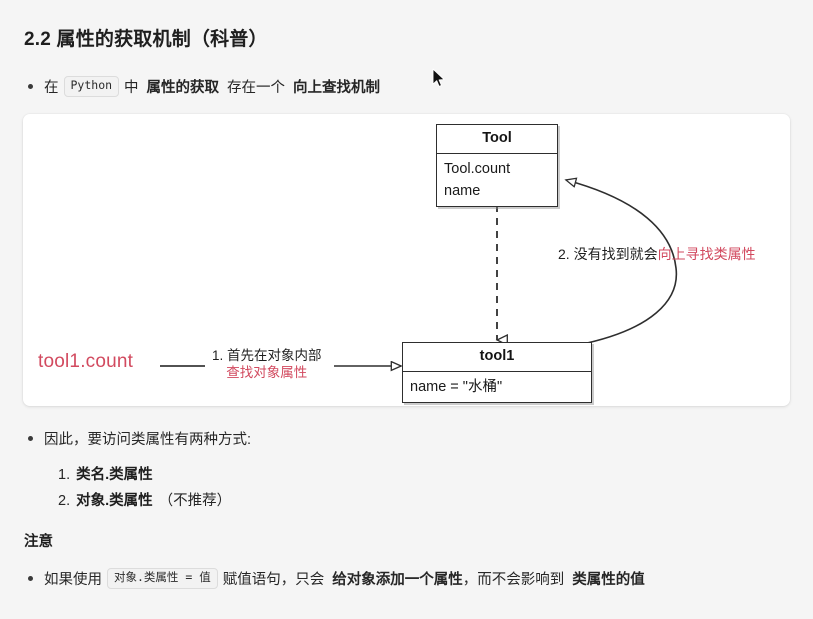  Describe the element at coordinates (497, 357) in the screenshot. I see `uml-tool1-title: tool1` at that location.